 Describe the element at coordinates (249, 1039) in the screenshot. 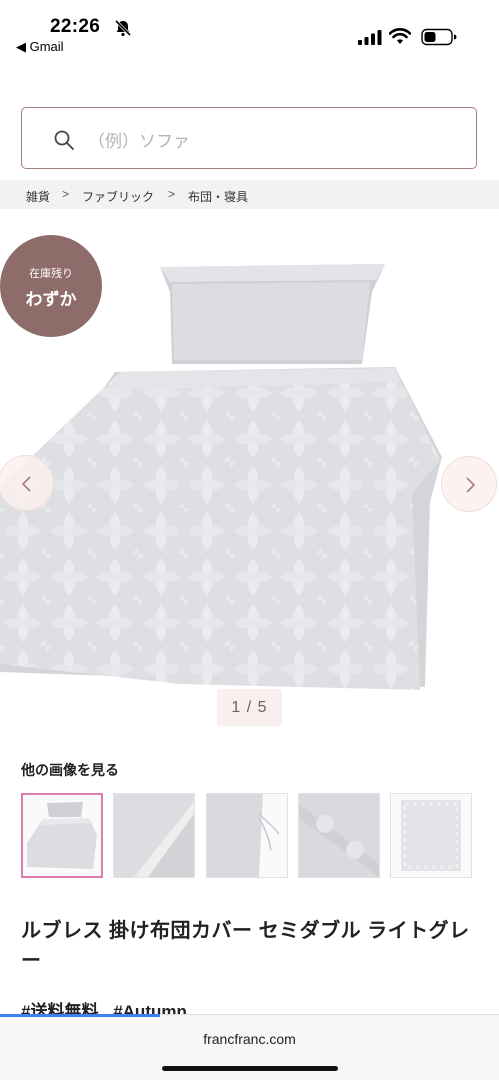

I see `url-text: francfranc.com` at that location.